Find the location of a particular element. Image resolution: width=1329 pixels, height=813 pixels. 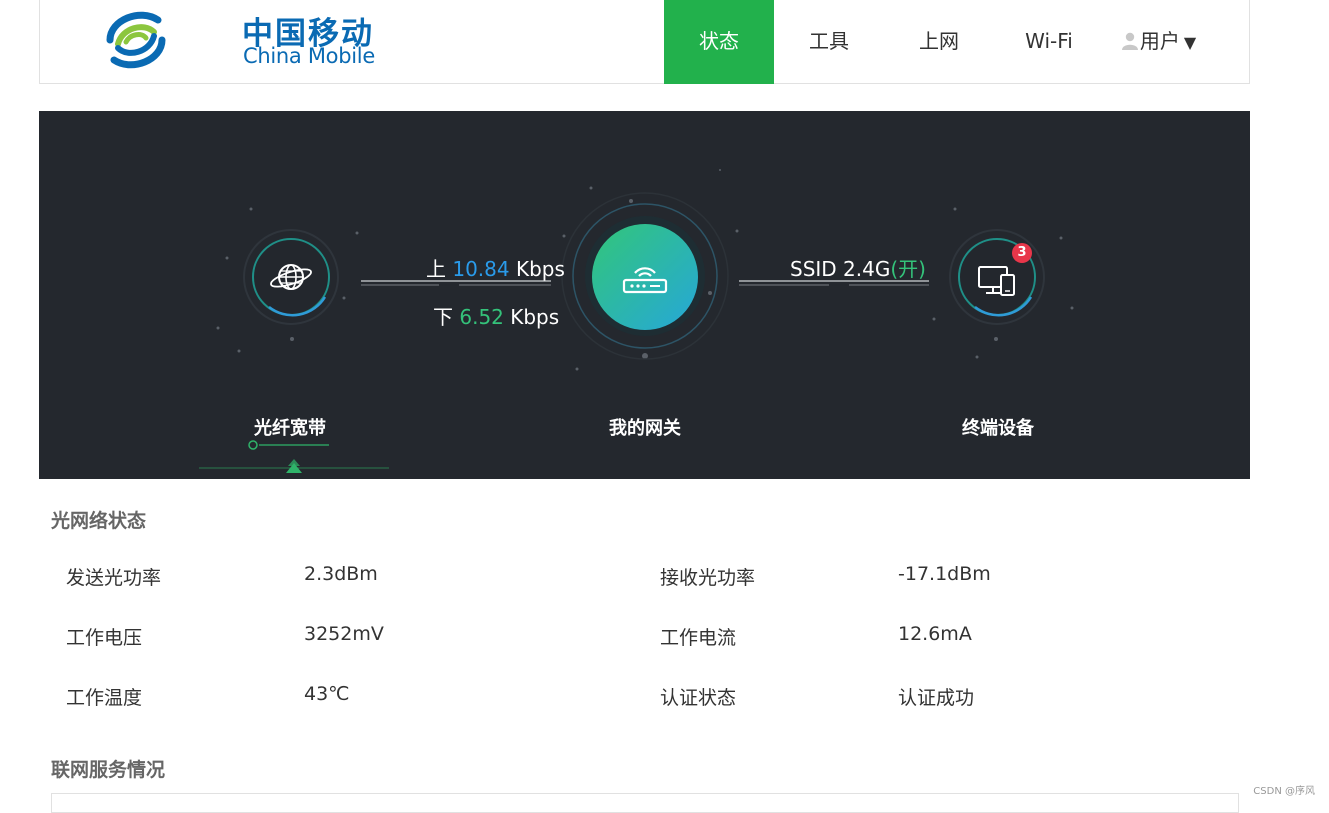

tx-power-value: 2.3dBm is located at coordinates (341, 574).